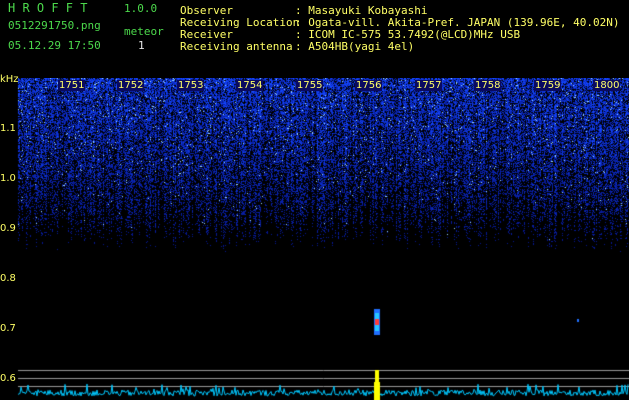 The image size is (629, 400). What do you see at coordinates (355, 46) in the screenshot?
I see `info-value-antenna: : A504HB(yagi 4el)` at bounding box center [355, 46].